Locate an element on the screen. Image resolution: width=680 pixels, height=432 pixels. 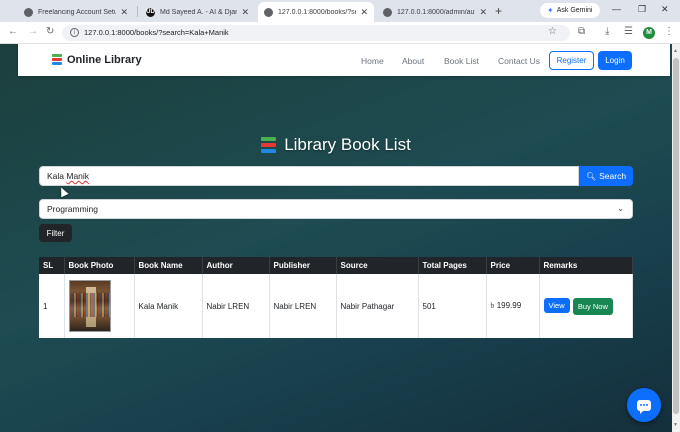
cell-book-name: Kala Manik is located at coordinates (168, 306).